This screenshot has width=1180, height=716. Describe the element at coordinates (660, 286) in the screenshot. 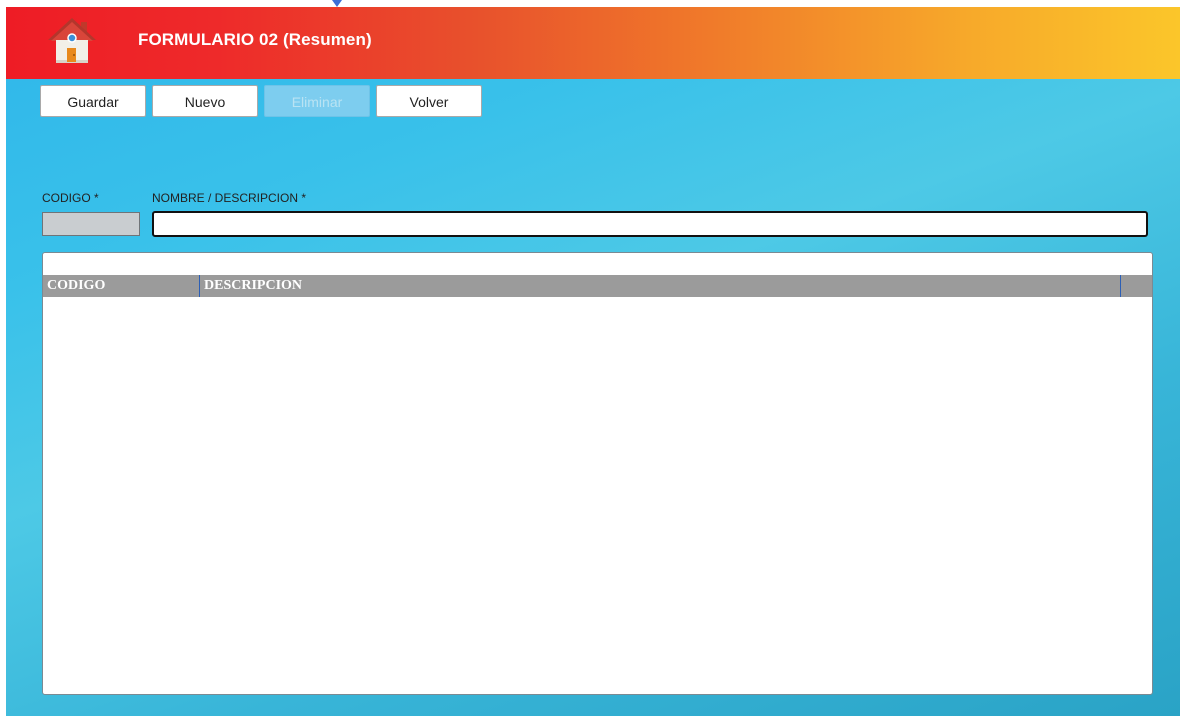

I see `column-header-descripcion: DESCRIPCION` at that location.